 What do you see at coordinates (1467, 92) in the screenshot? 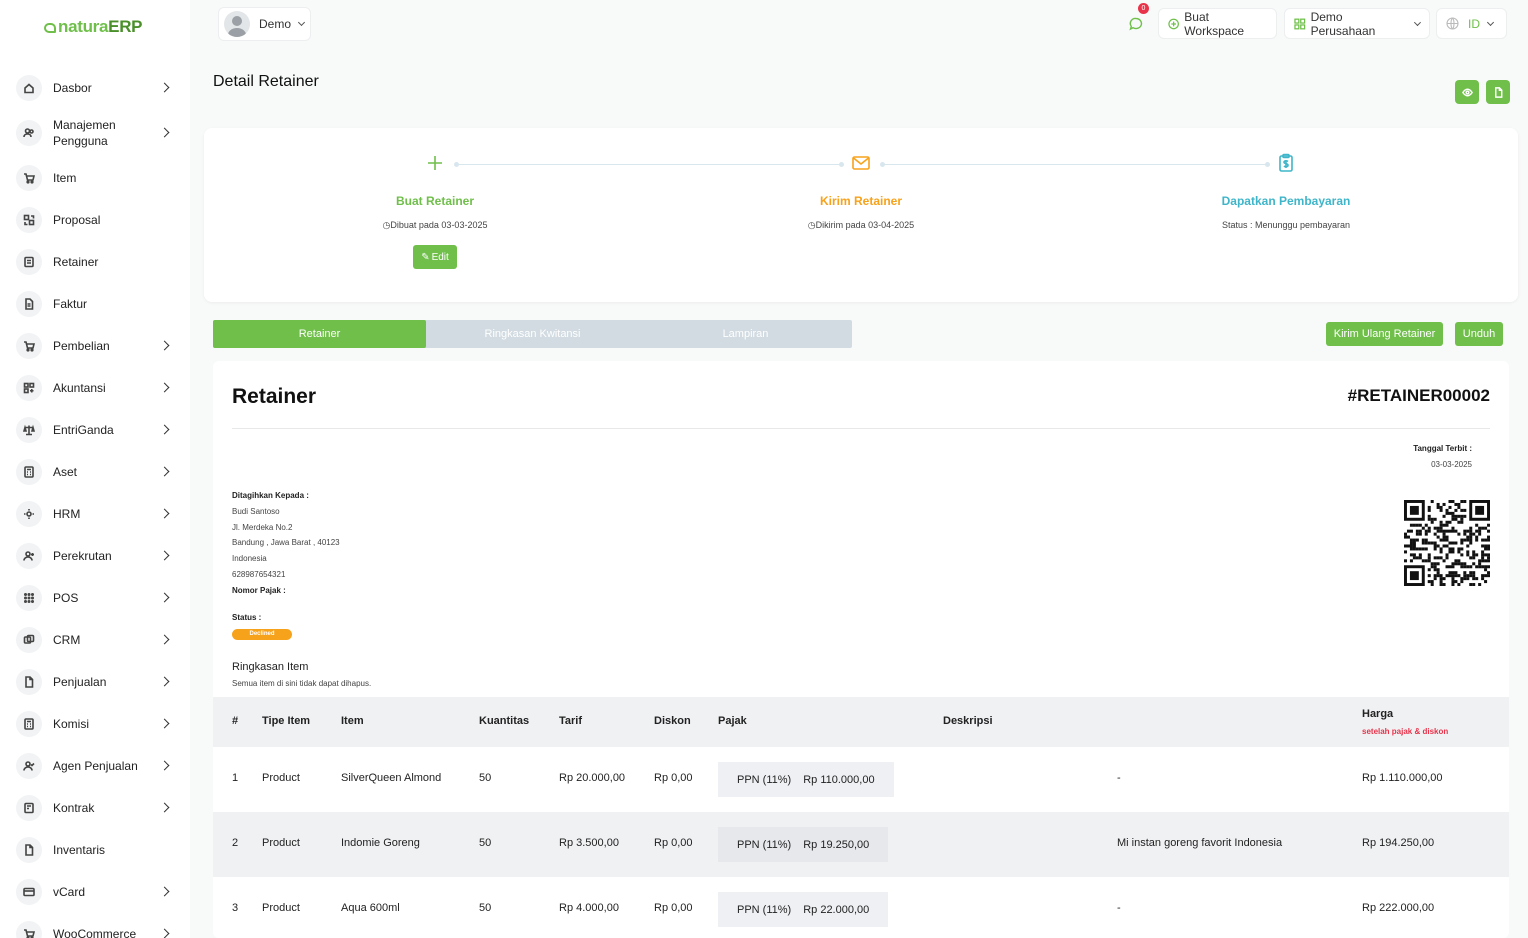
I see `preview-button` at bounding box center [1467, 92].